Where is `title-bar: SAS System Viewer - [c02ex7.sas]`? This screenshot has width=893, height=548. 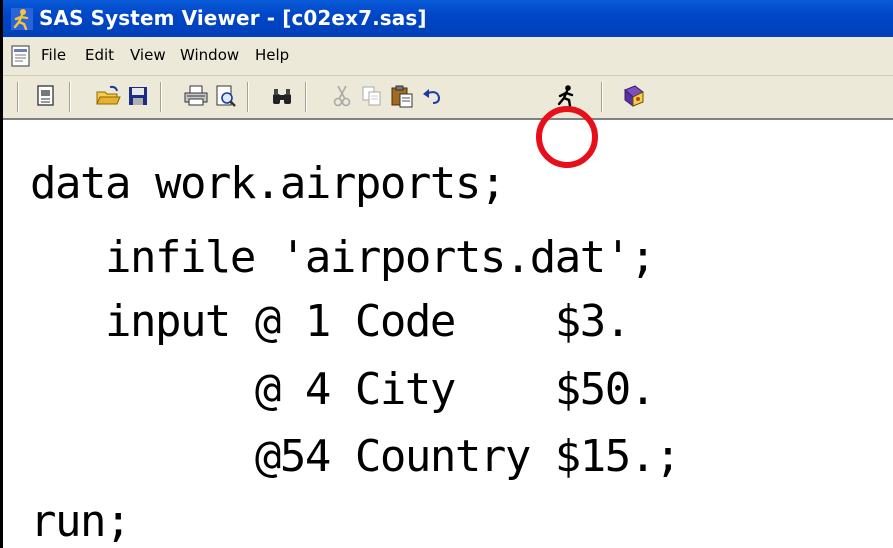
title-bar: SAS System Viewer - [c02ex7.sas] is located at coordinates (448, 18).